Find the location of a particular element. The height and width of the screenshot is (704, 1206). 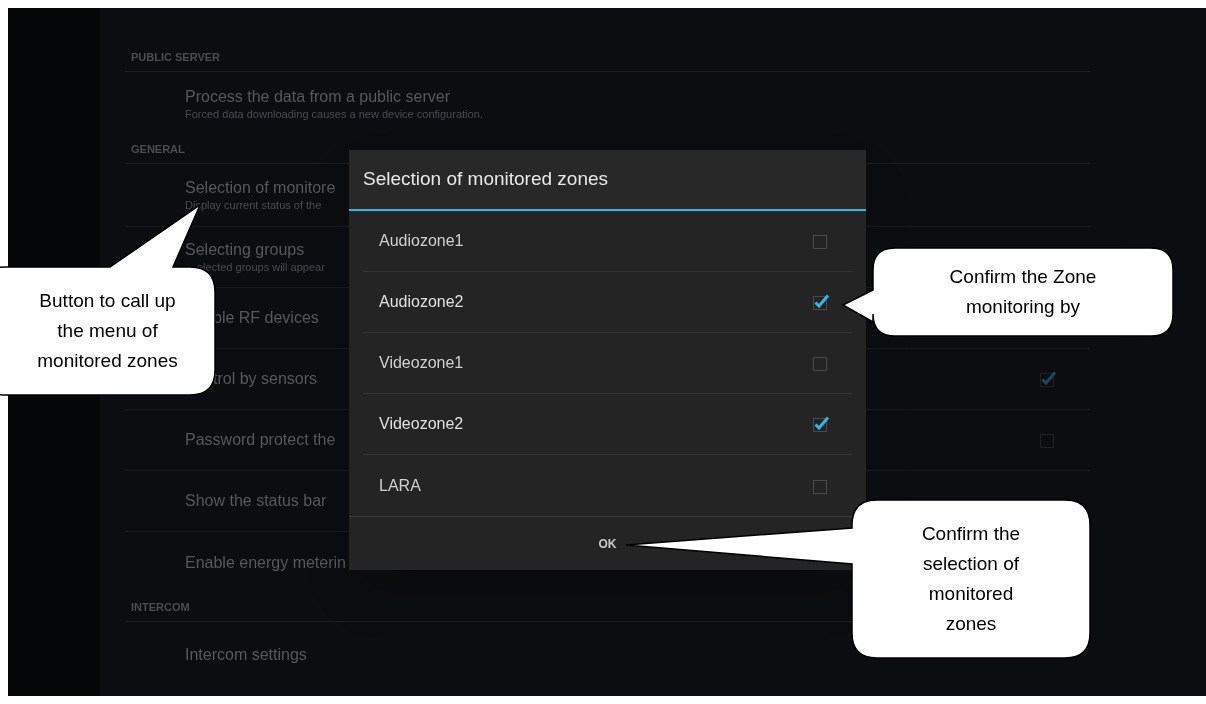

option-label: Videozone2 is located at coordinates (421, 424).